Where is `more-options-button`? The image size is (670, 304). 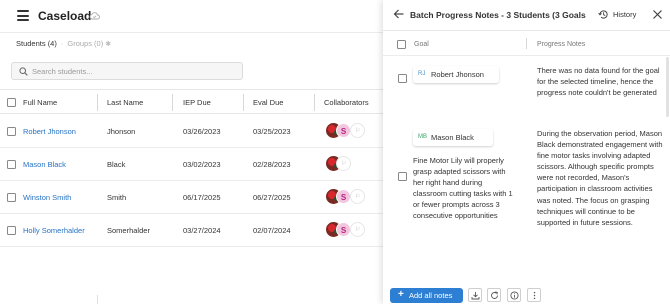 more-options-button is located at coordinates (534, 295).